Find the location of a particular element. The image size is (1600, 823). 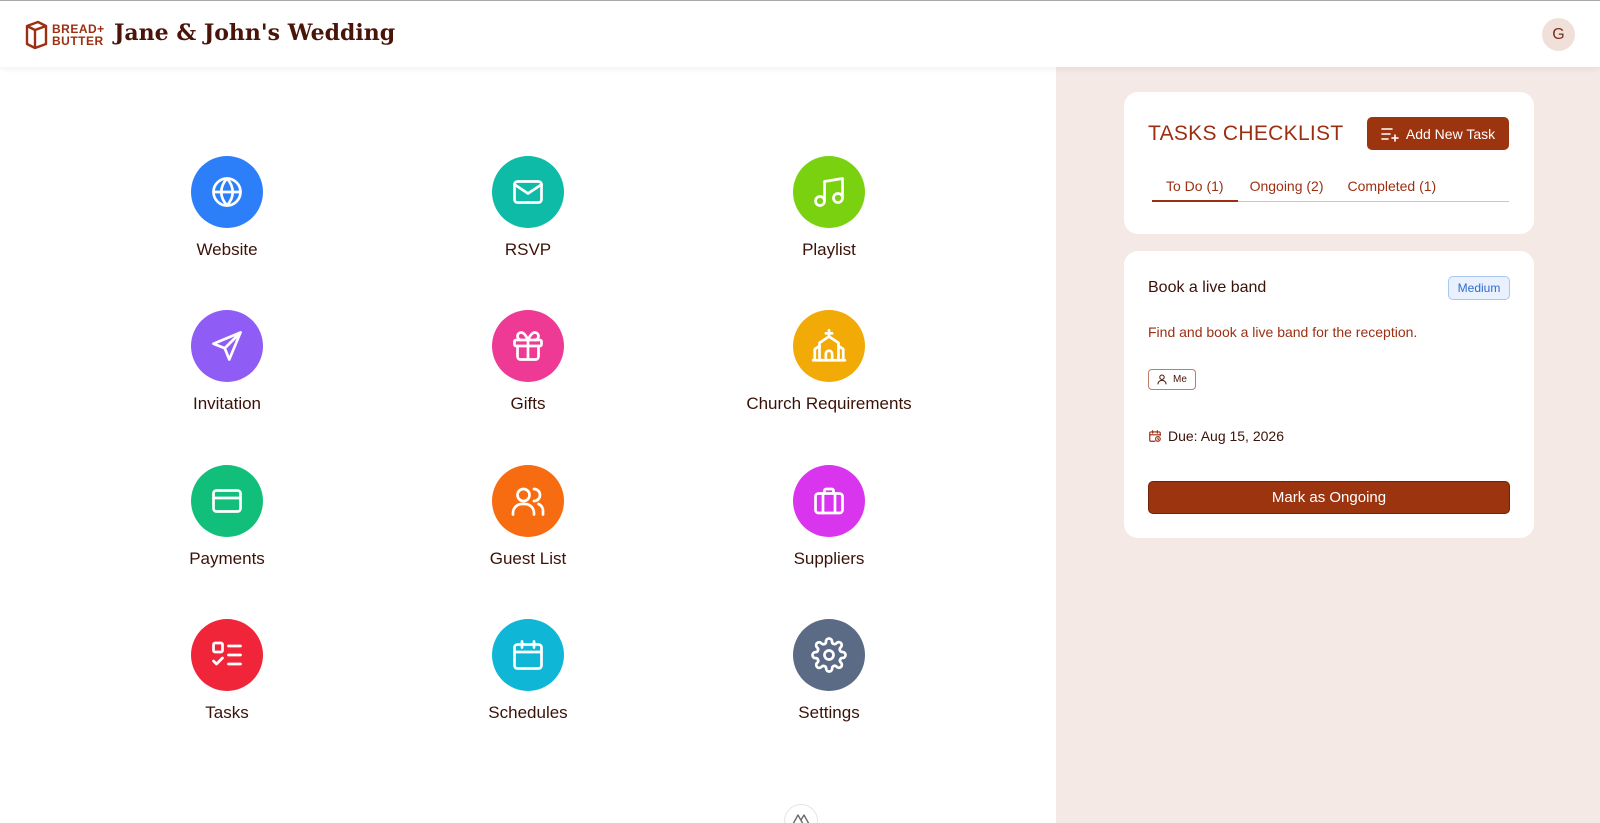

app-label: Invitation is located at coordinates (227, 403).